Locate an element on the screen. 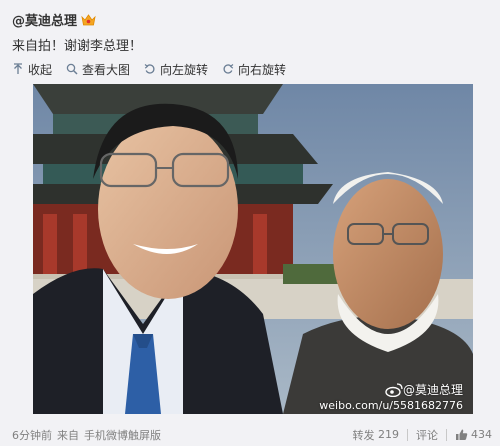 The image size is (500, 446). image-toolbar: 收起 查看大图 向左旋转 向右旋转 is located at coordinates (149, 69).